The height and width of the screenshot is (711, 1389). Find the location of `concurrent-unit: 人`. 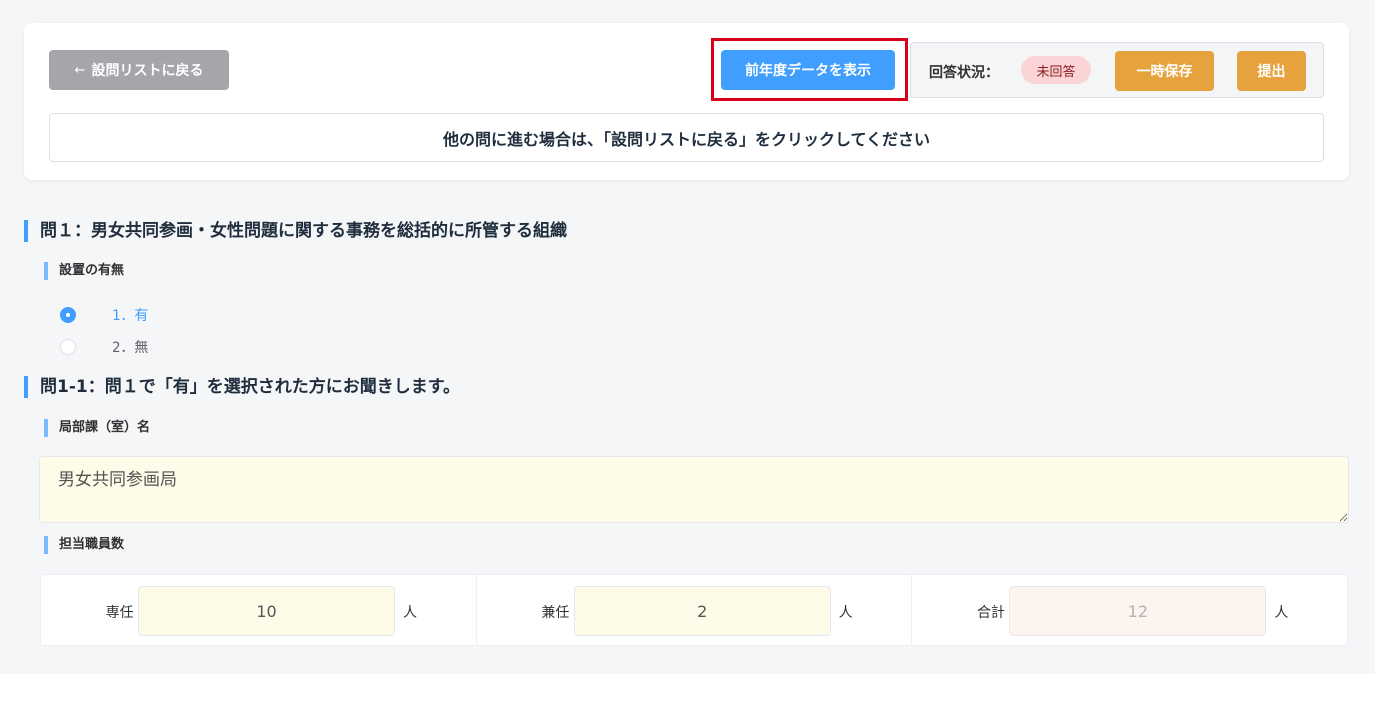

concurrent-unit: 人 is located at coordinates (845, 613).